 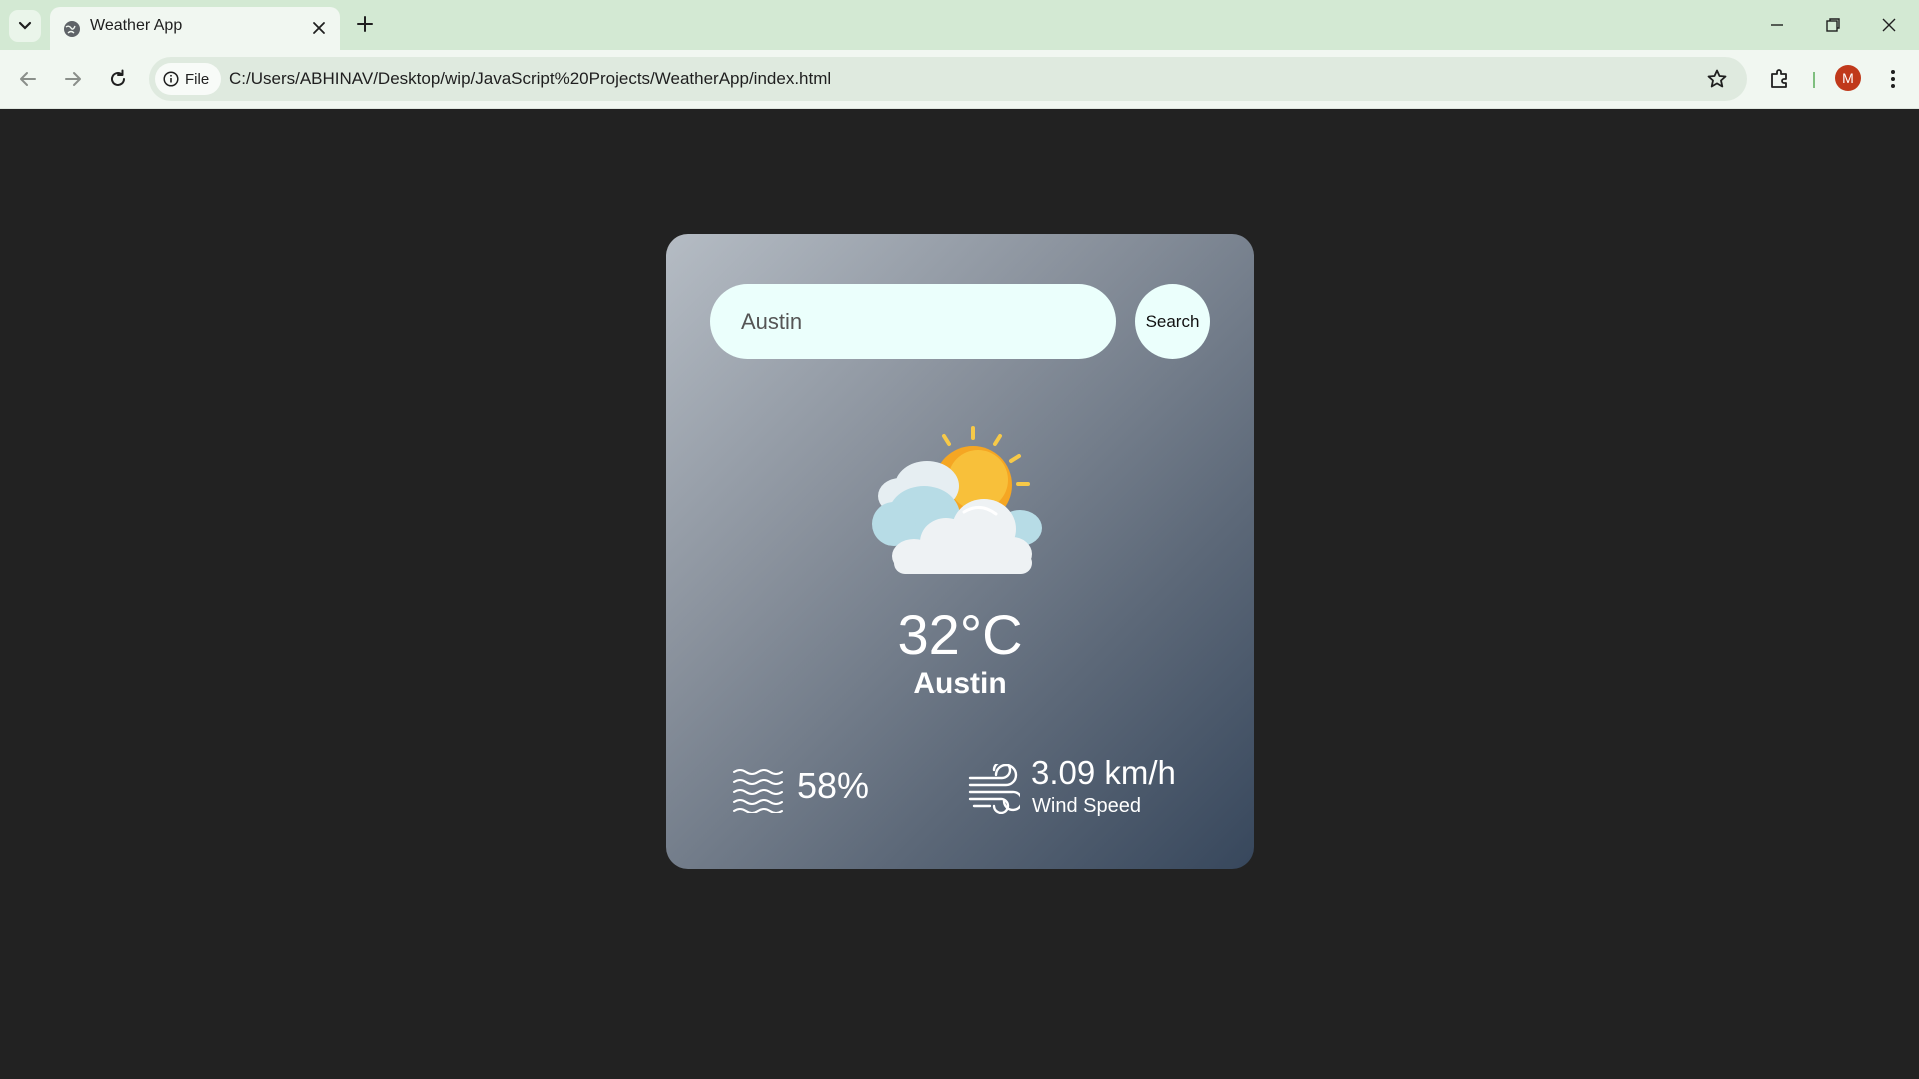 What do you see at coordinates (72, 29) in the screenshot?
I see `globe-icon` at bounding box center [72, 29].